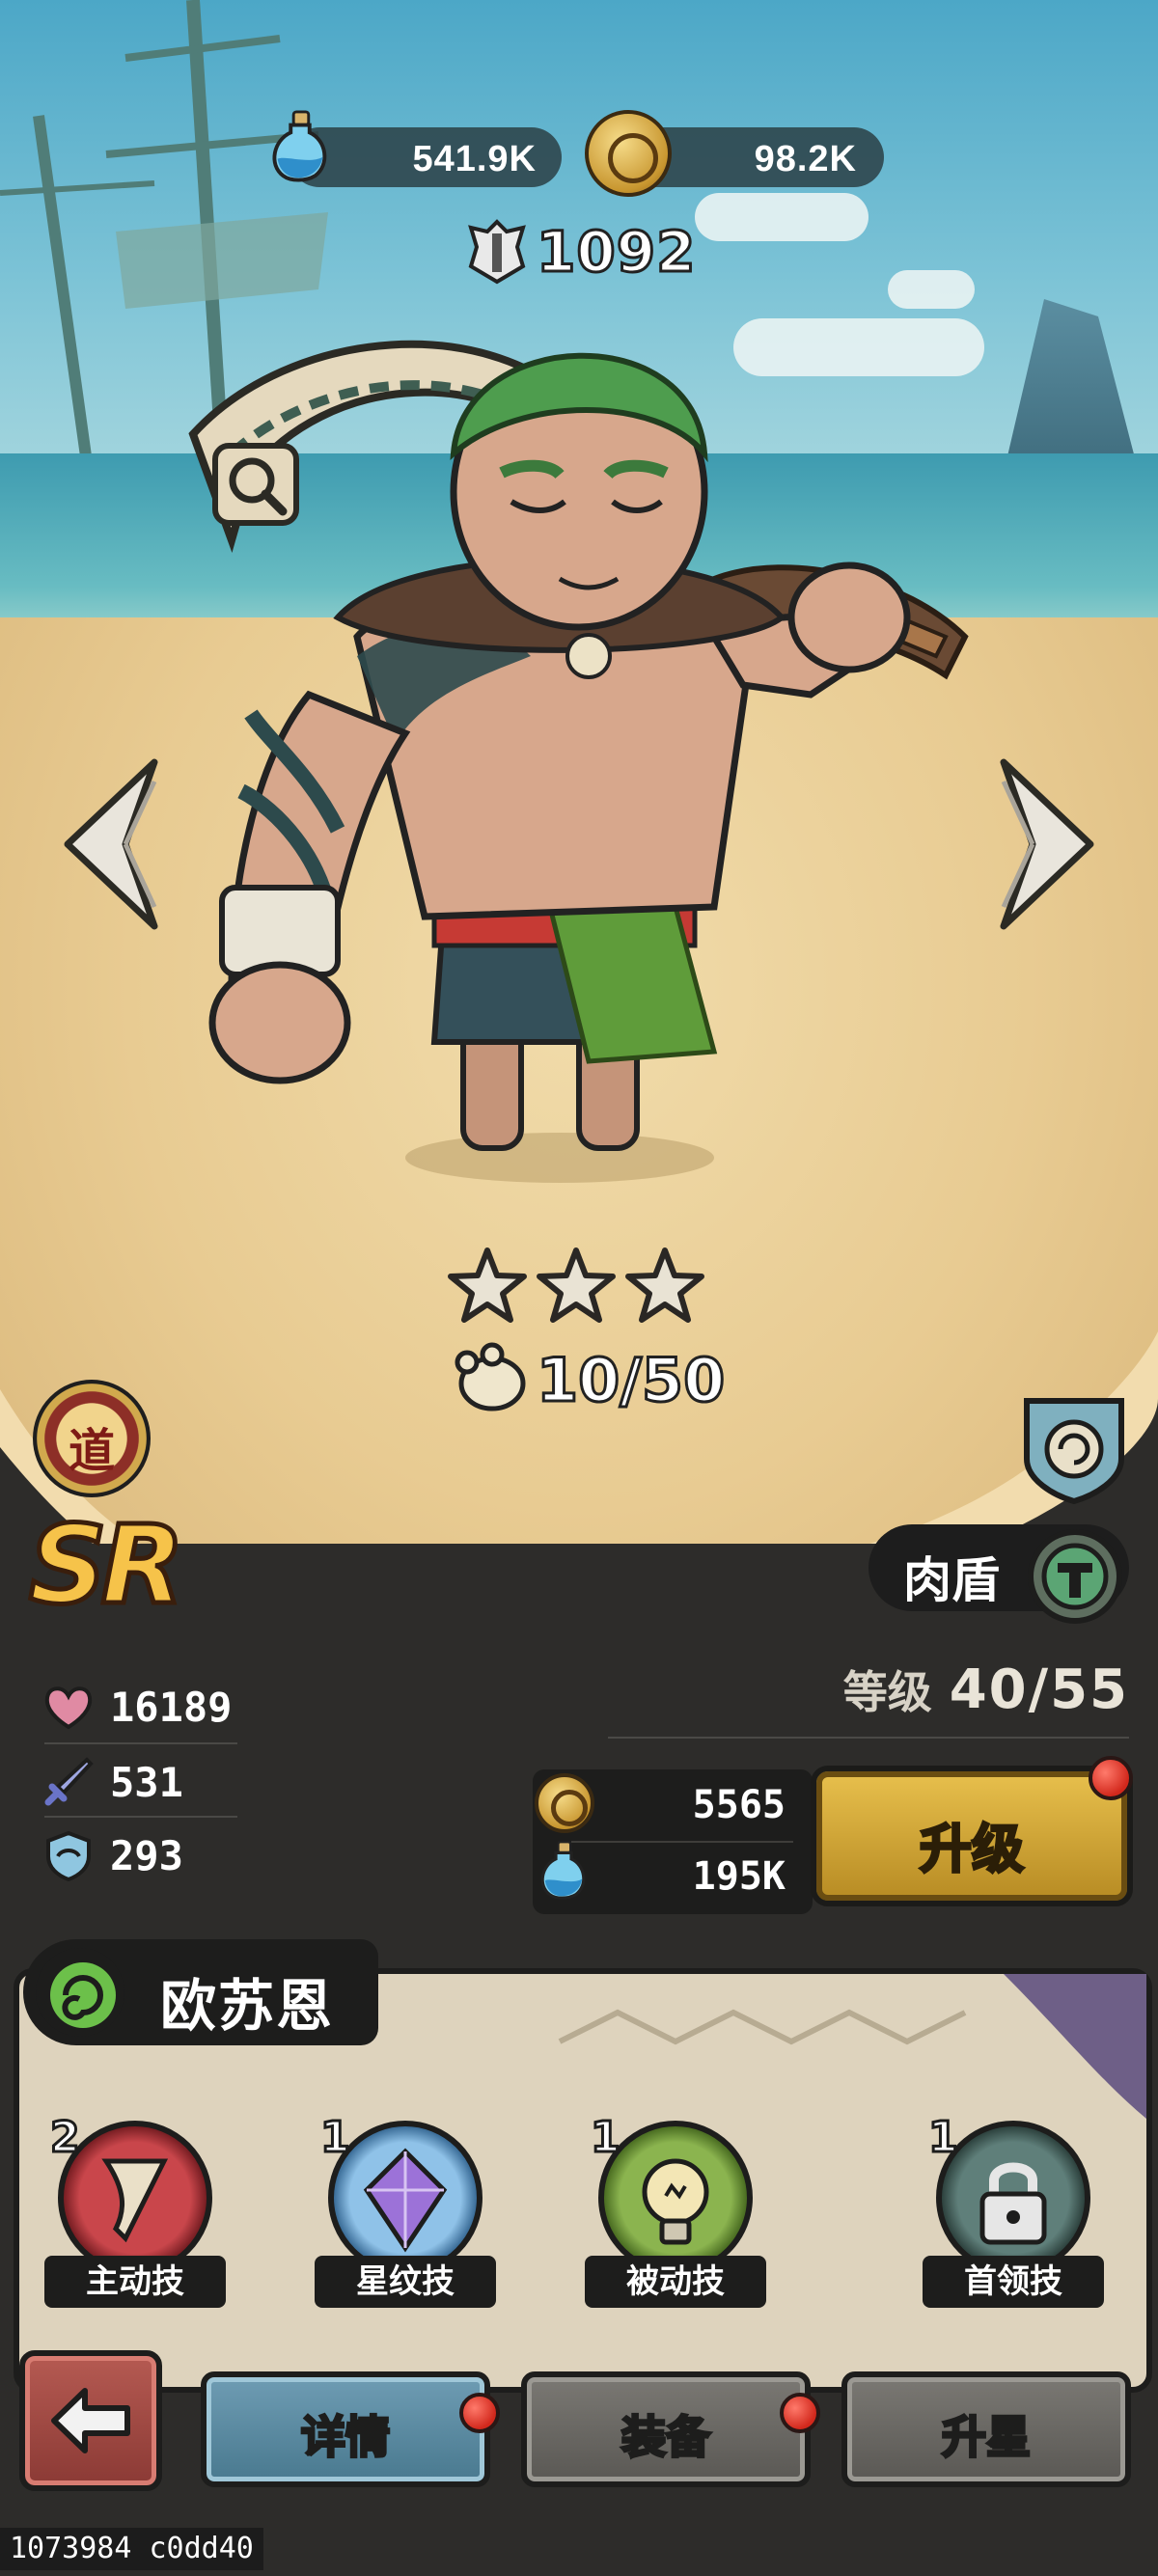 This screenshot has width=1158, height=2576. What do you see at coordinates (171, 1707) in the screenshot?
I see `hp-value: 16189` at bounding box center [171, 1707].